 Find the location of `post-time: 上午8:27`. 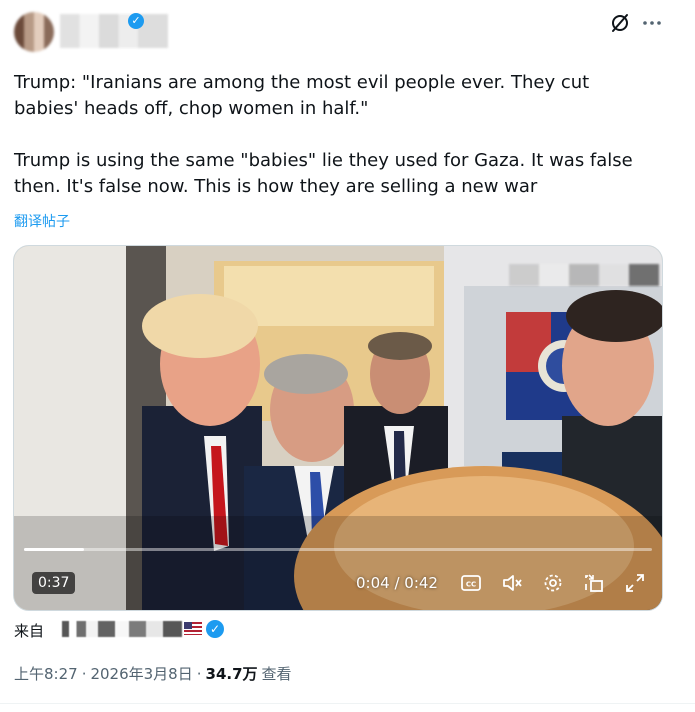

post-time: 上午8:27 is located at coordinates (46, 673).